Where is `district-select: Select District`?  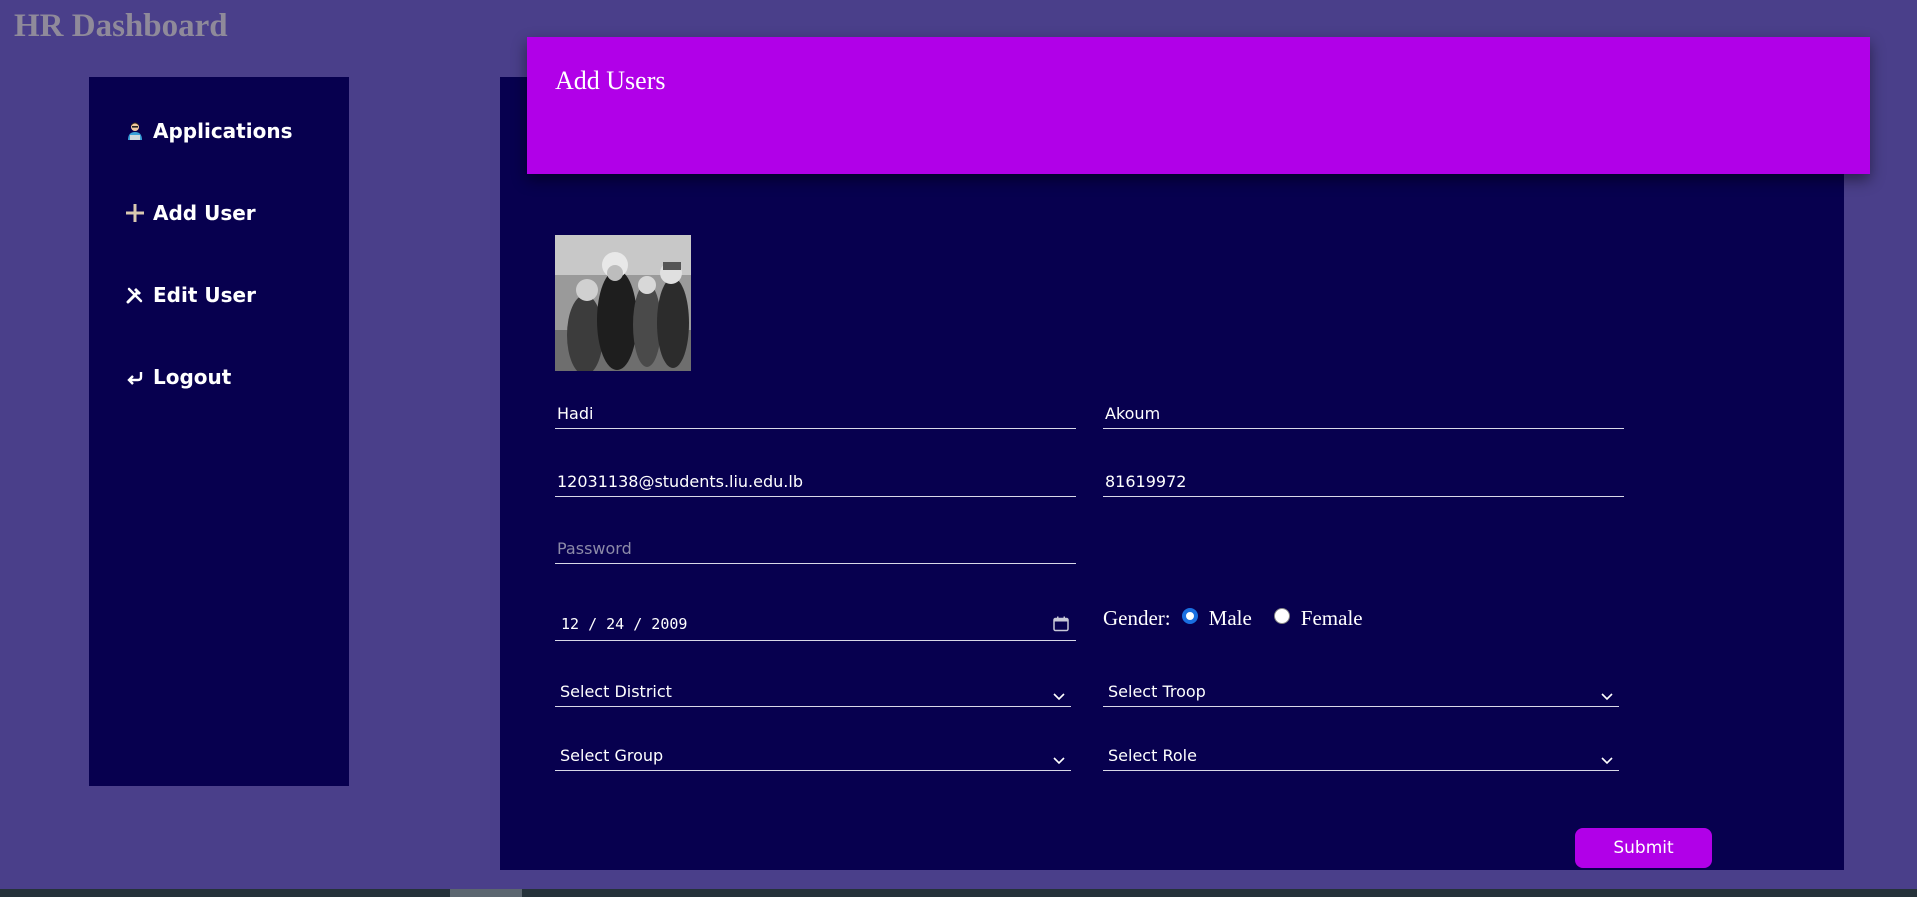 district-select: Select District is located at coordinates (813, 692).